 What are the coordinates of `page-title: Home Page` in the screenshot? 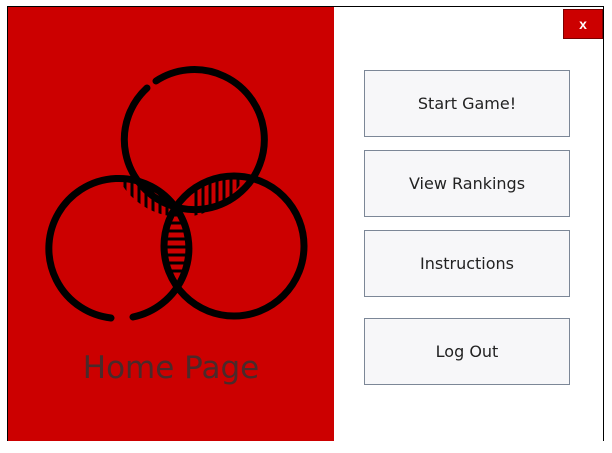 It's located at (171, 368).